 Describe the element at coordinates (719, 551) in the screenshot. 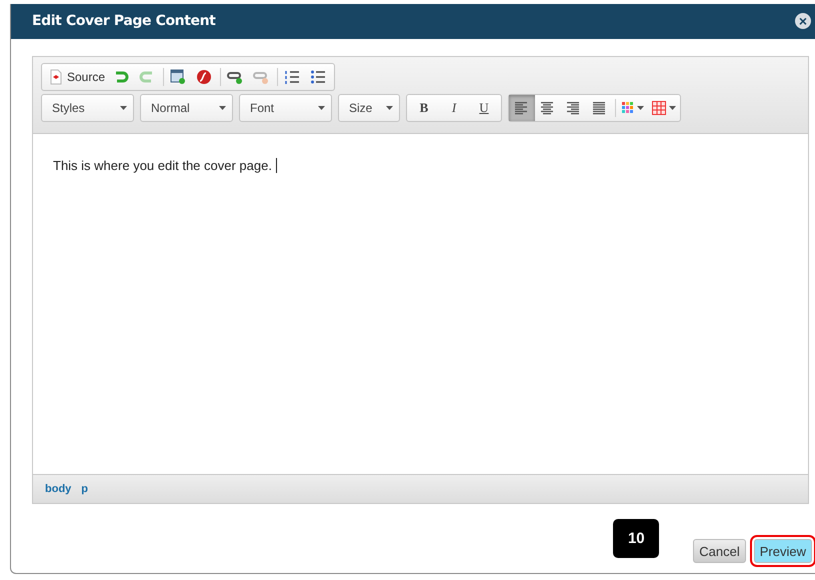

I see `cancel-button: Cancel` at that location.